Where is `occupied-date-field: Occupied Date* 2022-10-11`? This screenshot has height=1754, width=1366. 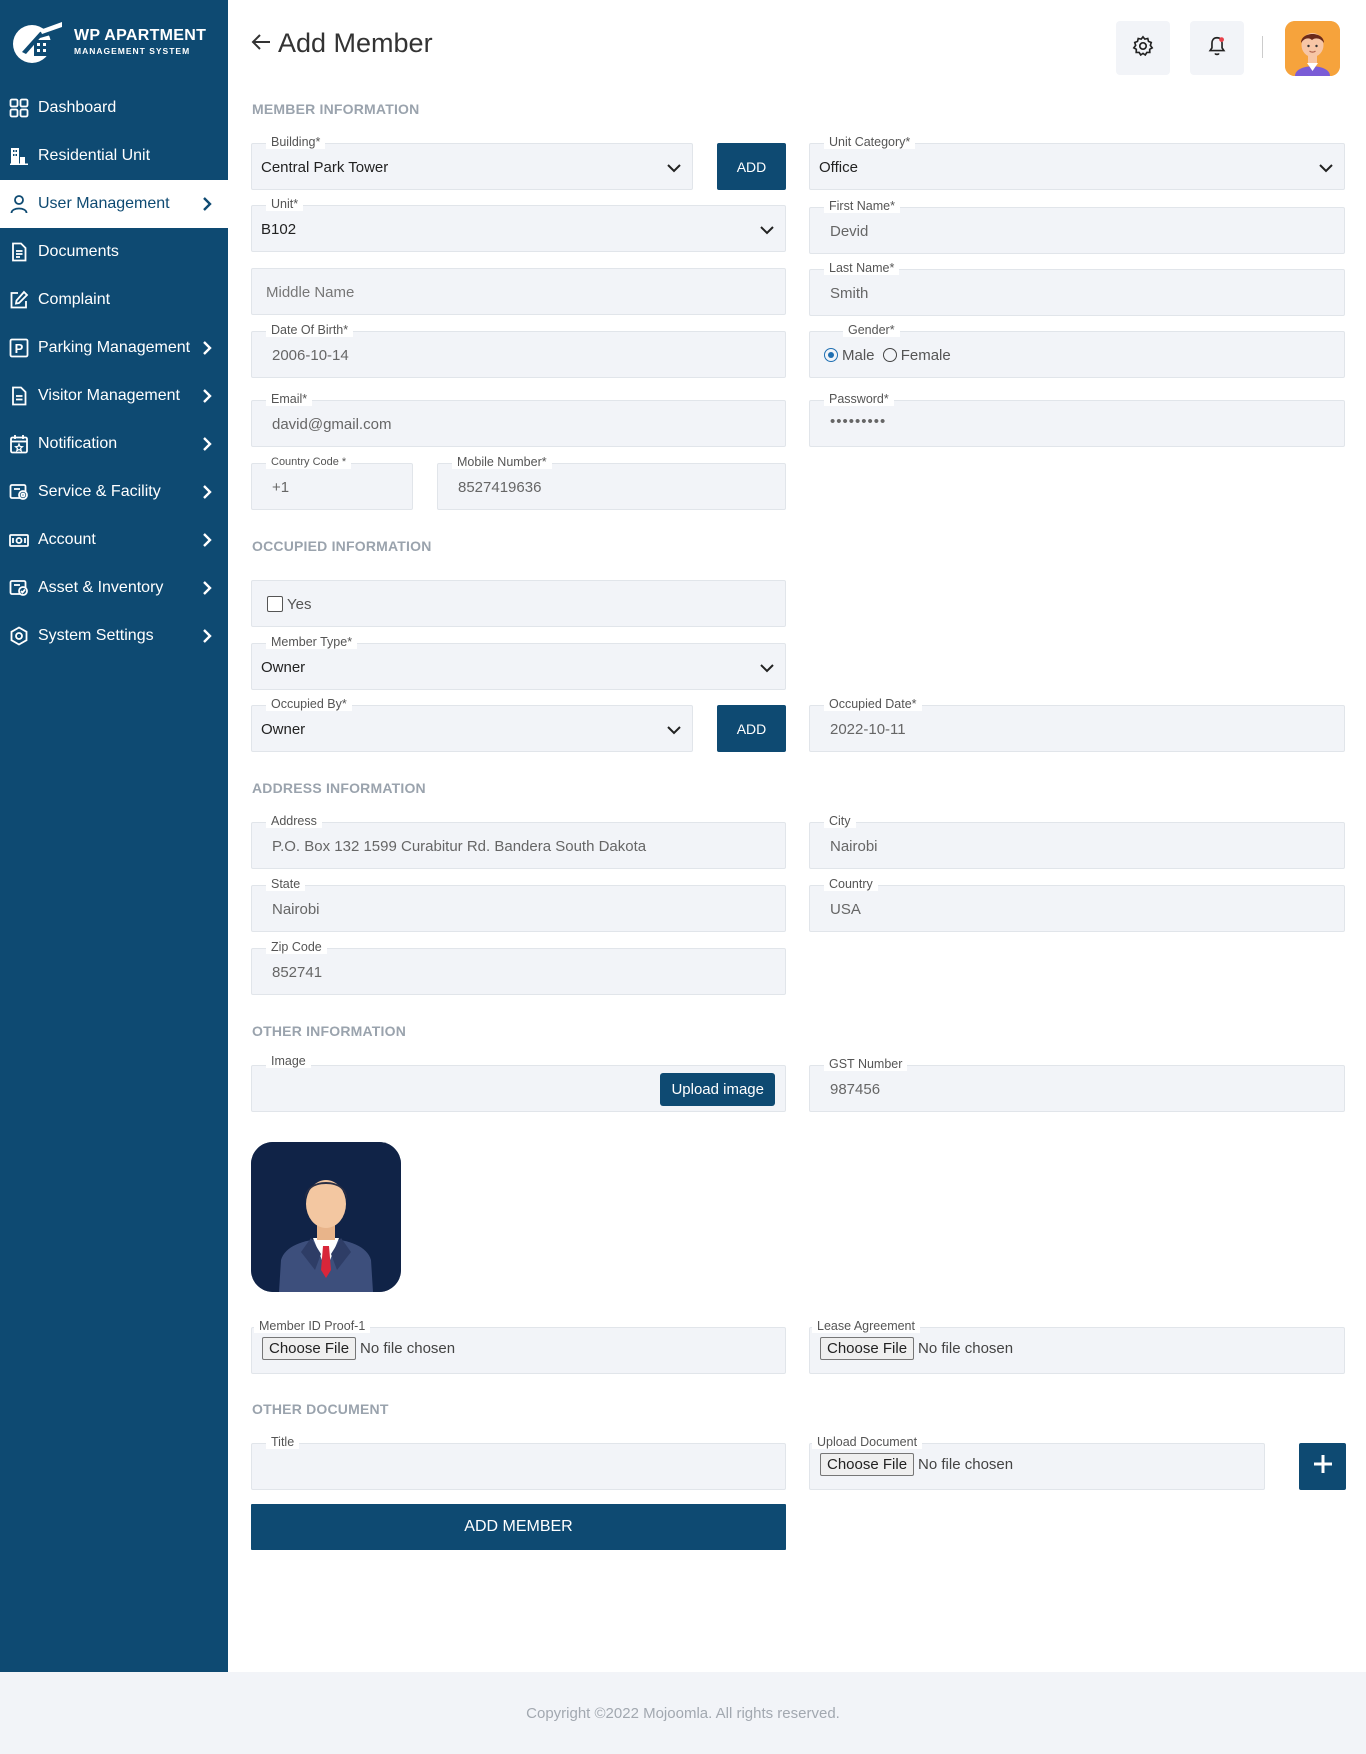
occupied-date-field: Occupied Date* 2022-10-11 is located at coordinates (1077, 724).